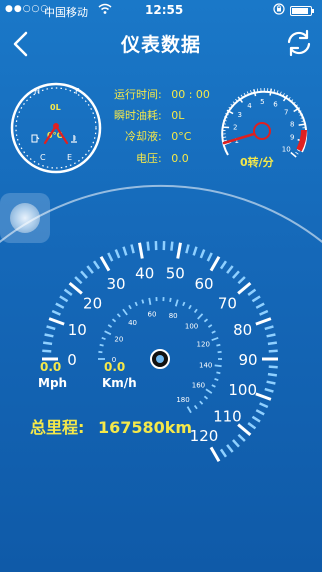 The height and width of the screenshot is (572, 322). What do you see at coordinates (247, 360) in the screenshot?
I see `outer-scale-label: 90` at bounding box center [247, 360].